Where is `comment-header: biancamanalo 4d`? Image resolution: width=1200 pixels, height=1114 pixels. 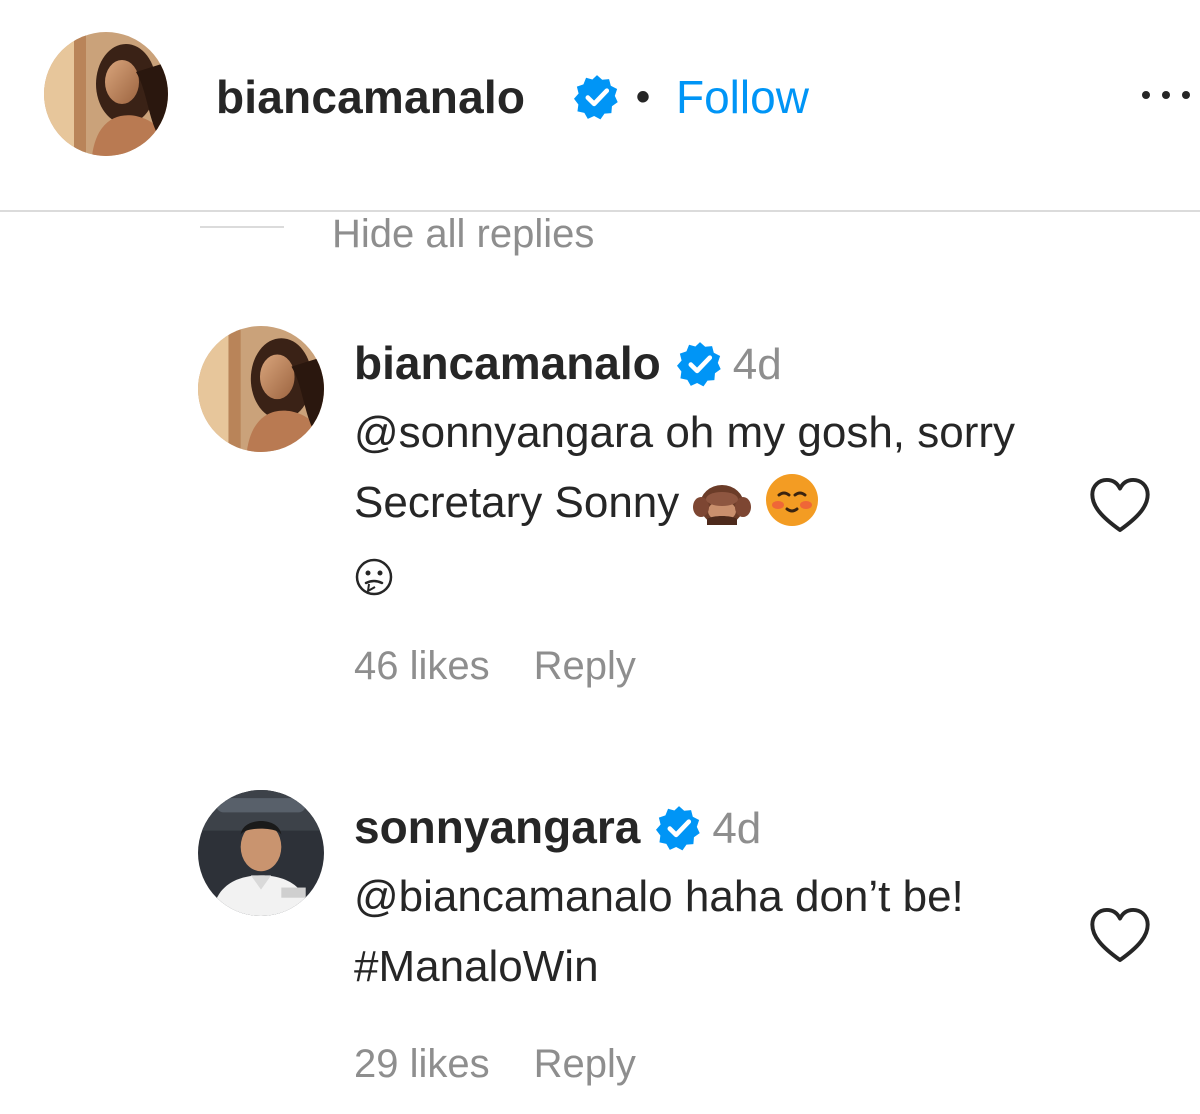 comment-header: biancamanalo 4d is located at coordinates (704, 363).